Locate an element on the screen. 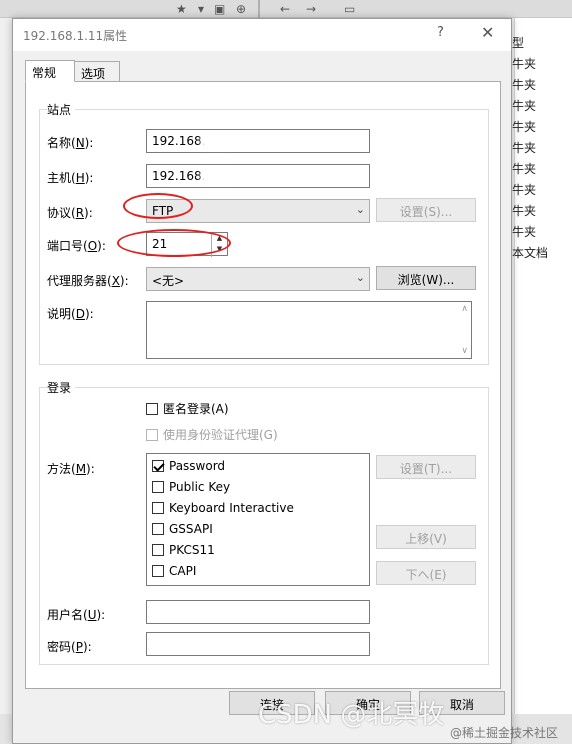  close-button: ✕ is located at coordinates (489, 33).